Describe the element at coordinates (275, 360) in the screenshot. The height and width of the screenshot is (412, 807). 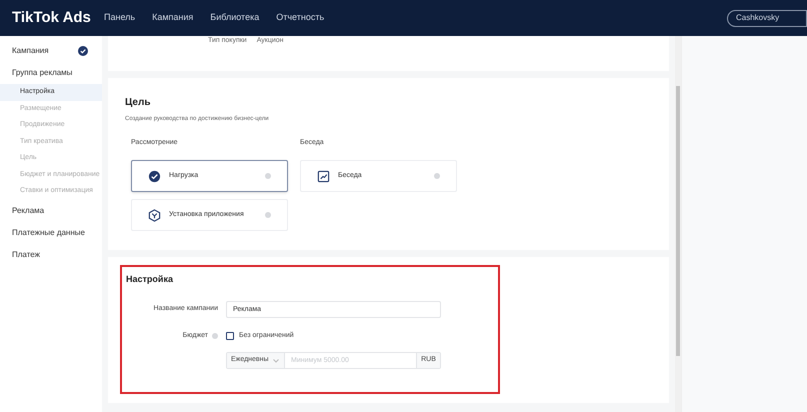
I see `caret-icon` at that location.